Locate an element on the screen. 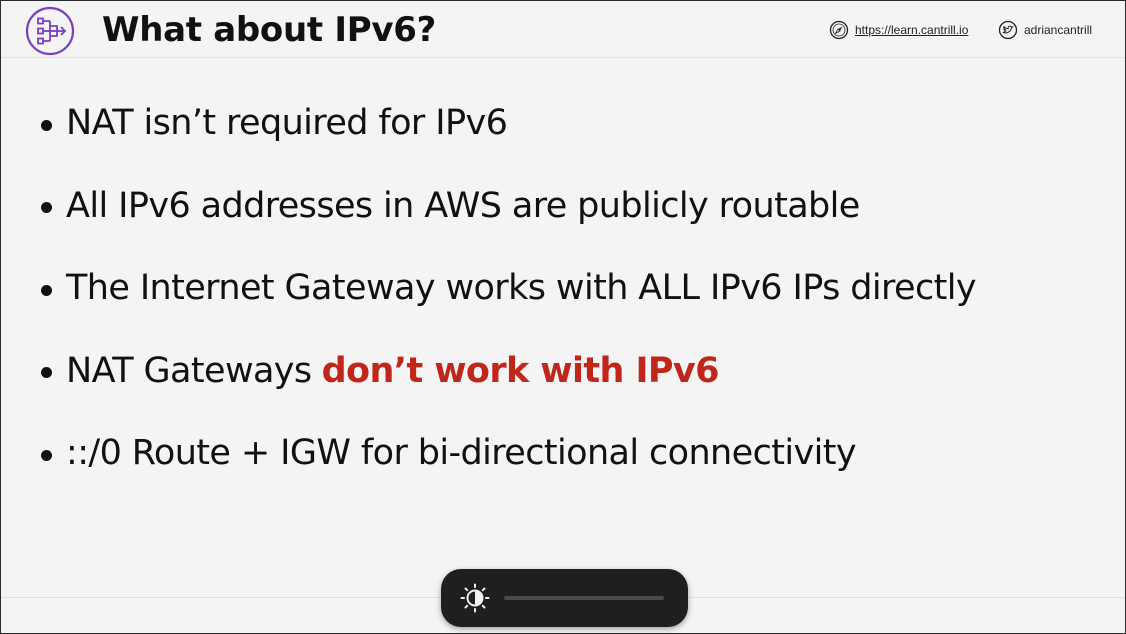  bullet-item: NAT isn’t required for IPv6 is located at coordinates (508, 123).